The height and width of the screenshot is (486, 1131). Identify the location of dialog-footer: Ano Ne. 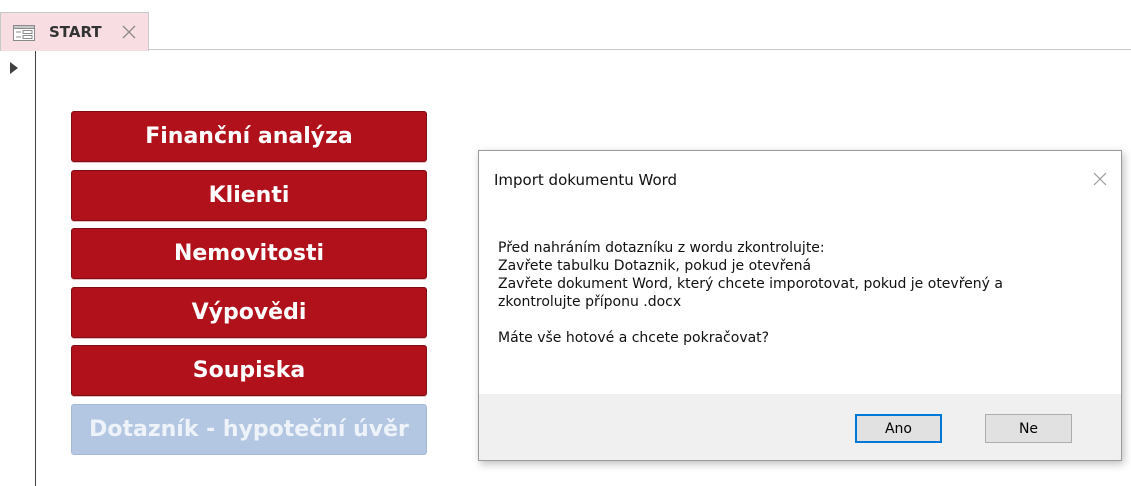
(800, 427).